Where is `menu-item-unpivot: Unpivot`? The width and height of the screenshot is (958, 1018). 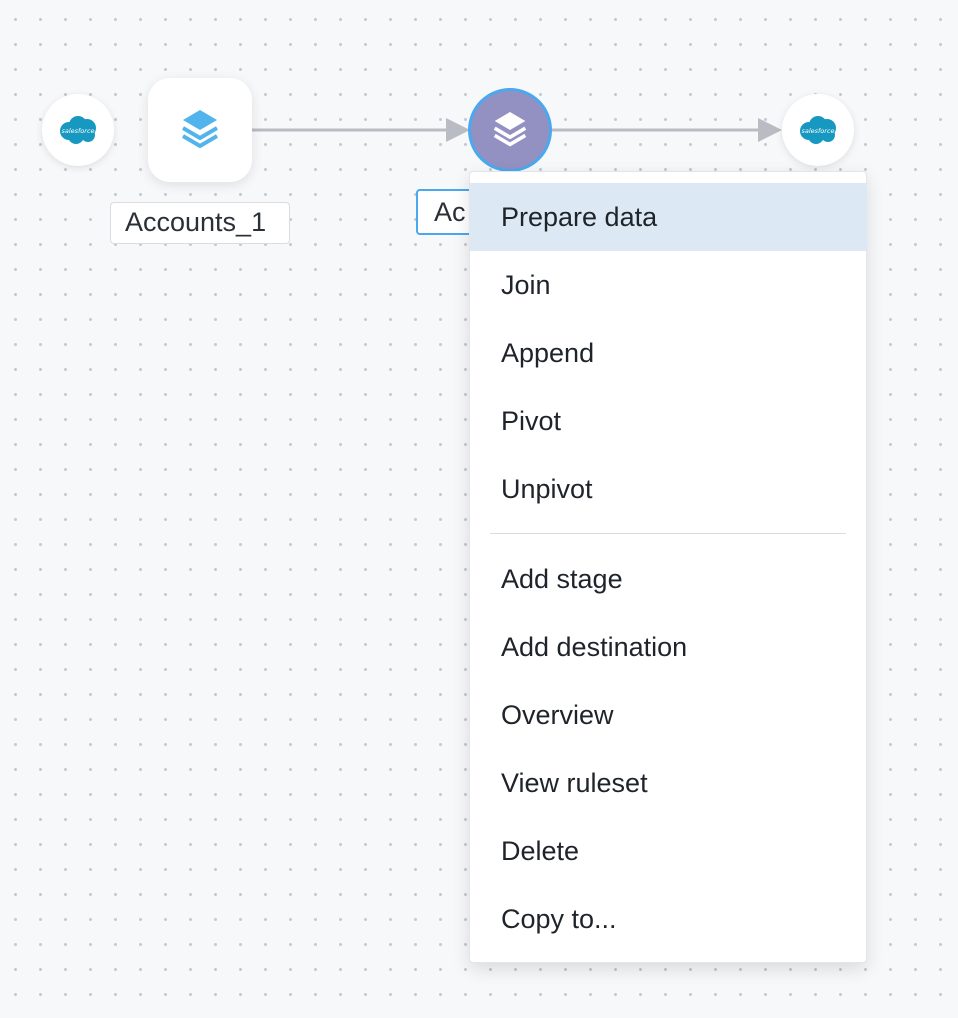 menu-item-unpivot: Unpivot is located at coordinates (668, 489).